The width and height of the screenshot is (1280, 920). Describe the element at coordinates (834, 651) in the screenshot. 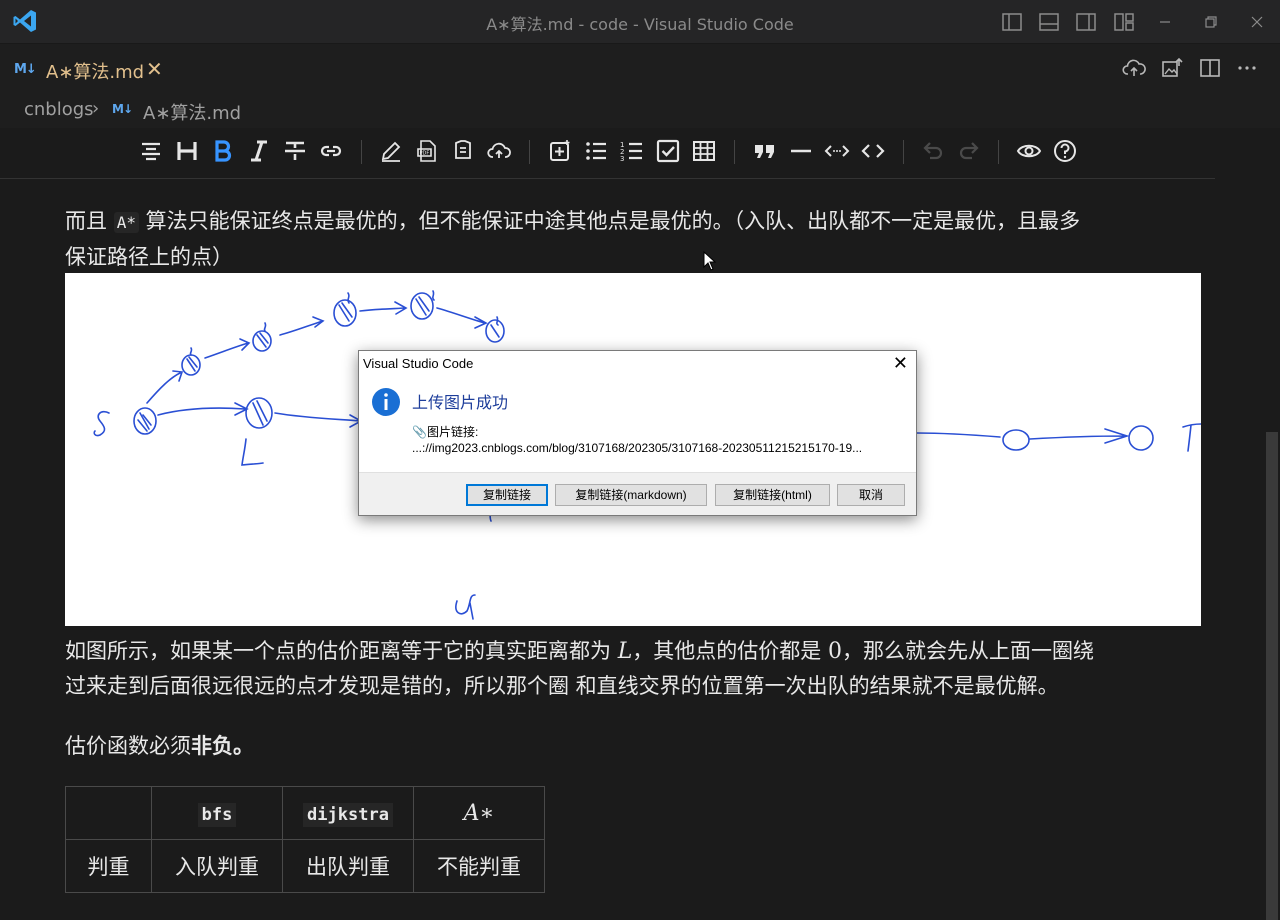

I see `math-zero: 0` at that location.